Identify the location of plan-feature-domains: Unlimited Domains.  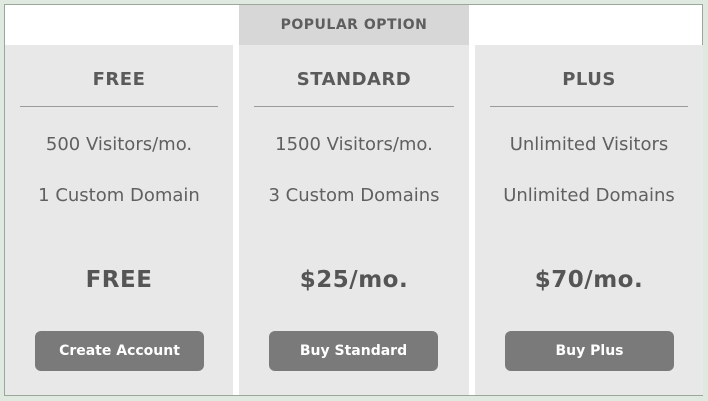
(589, 195).